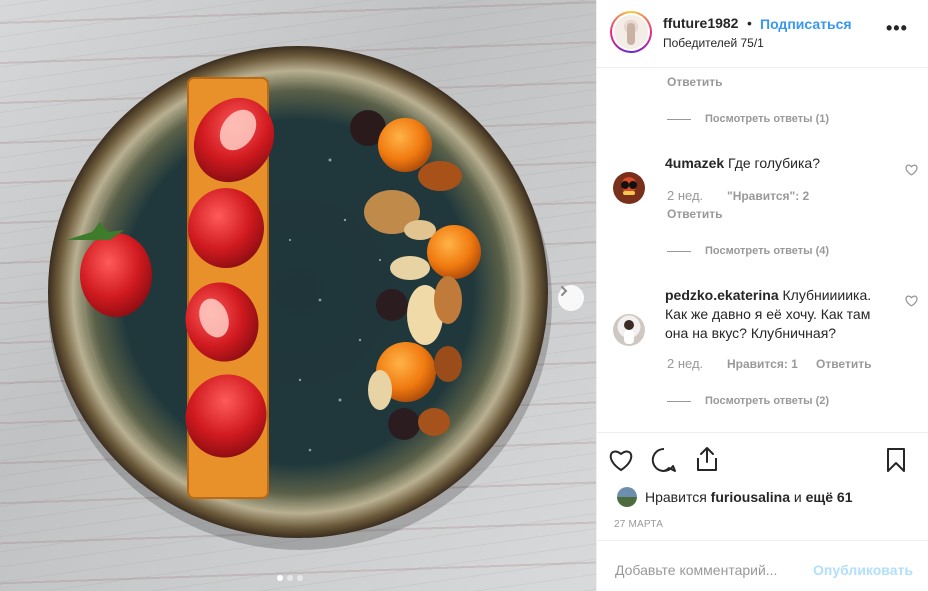 Image resolution: width=928 pixels, height=591 pixels. I want to click on carousel-dots, so click(290, 578).